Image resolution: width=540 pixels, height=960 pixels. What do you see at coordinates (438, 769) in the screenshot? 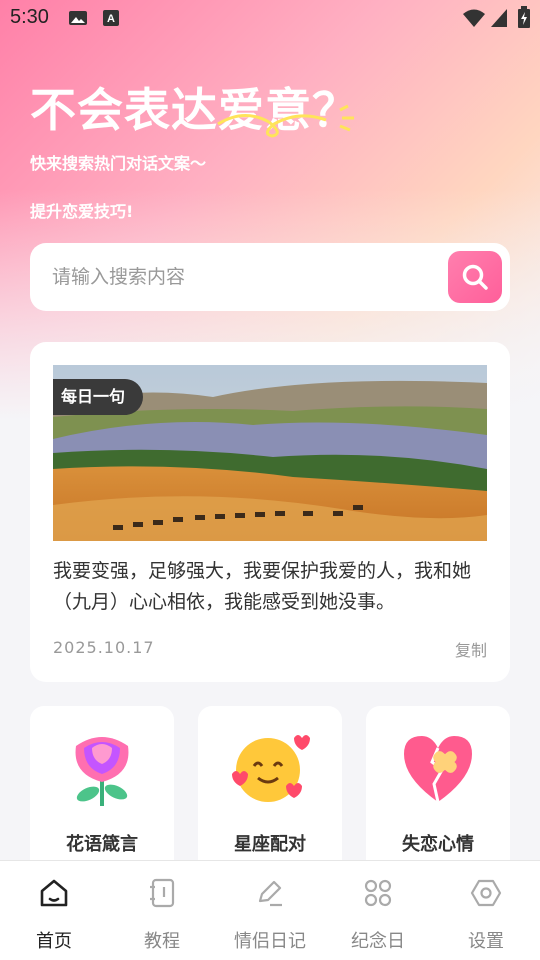
I see `broken-heart-icon` at bounding box center [438, 769].